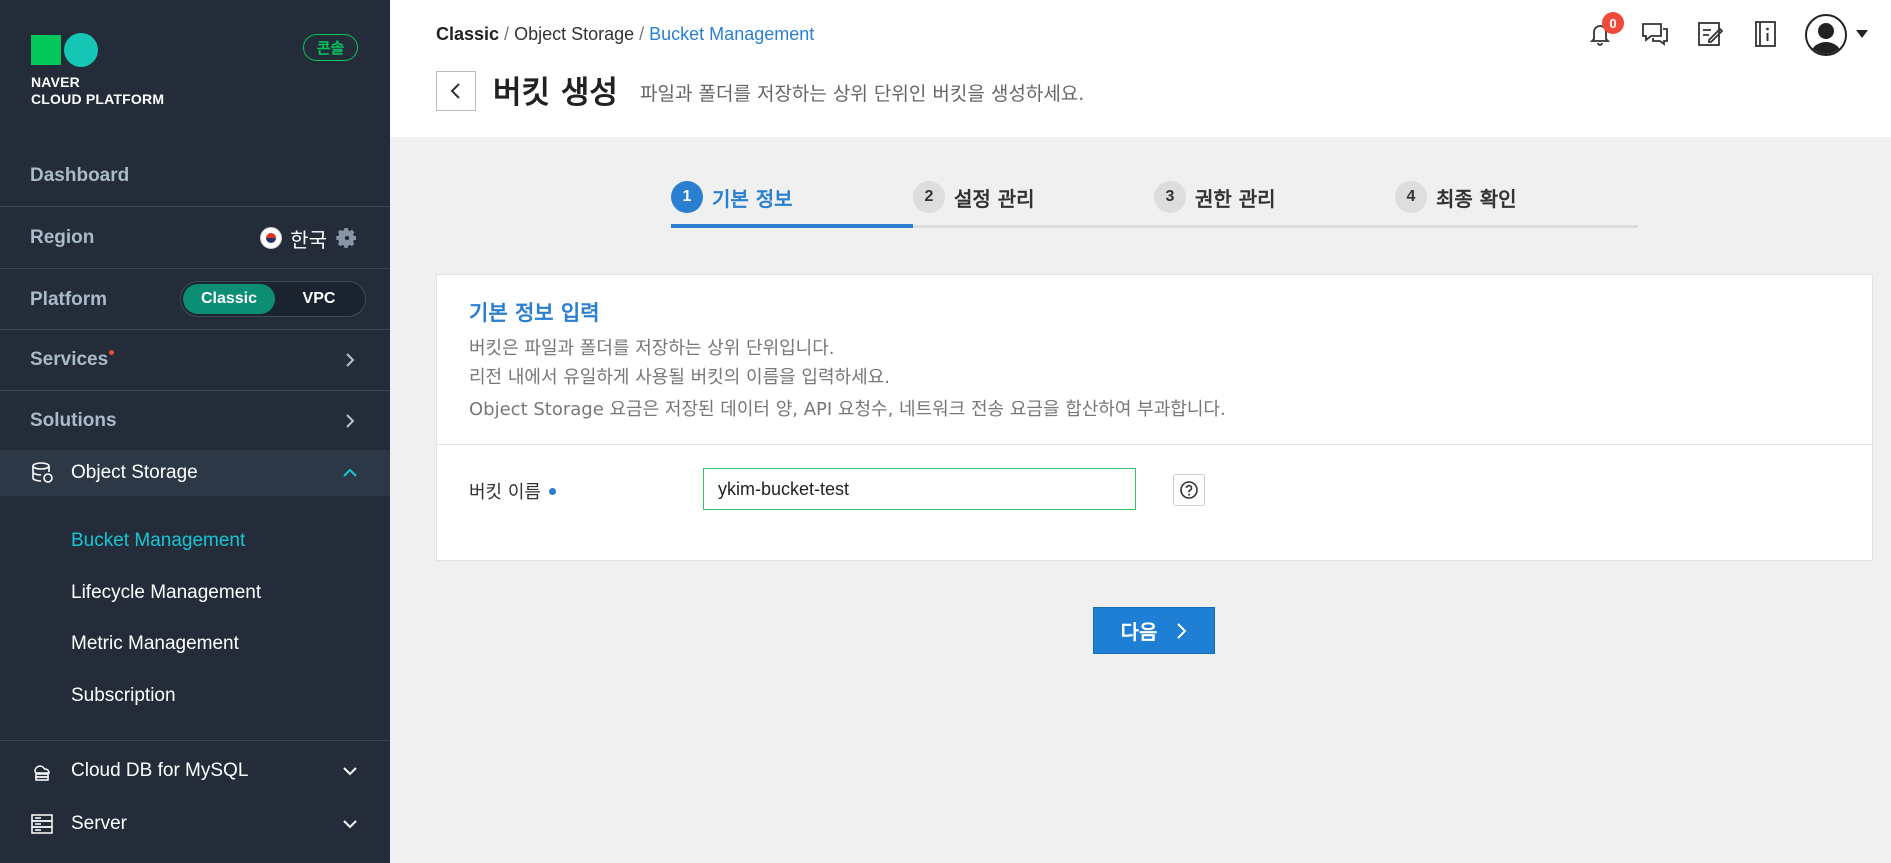 The image size is (1891, 863). What do you see at coordinates (1826, 38) in the screenshot?
I see `user-icon` at bounding box center [1826, 38].